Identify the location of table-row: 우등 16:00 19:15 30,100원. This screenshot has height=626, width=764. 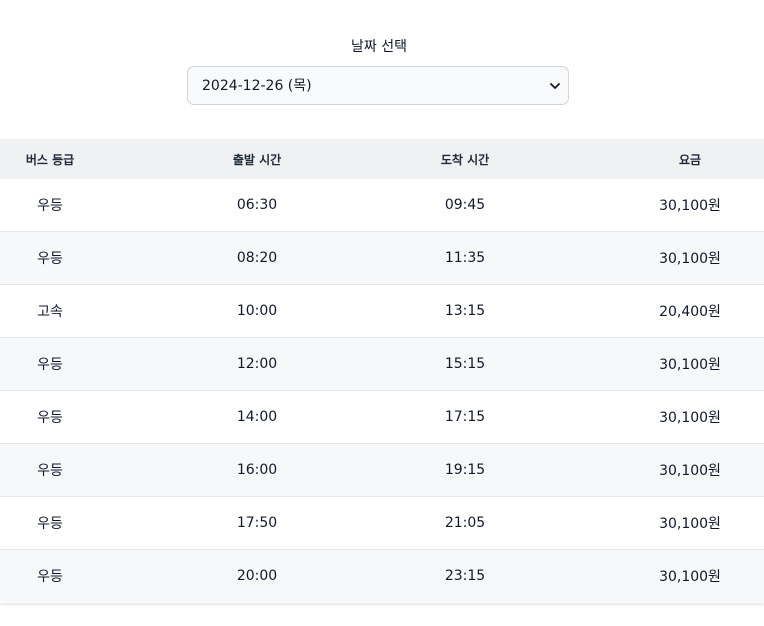
(382, 470).